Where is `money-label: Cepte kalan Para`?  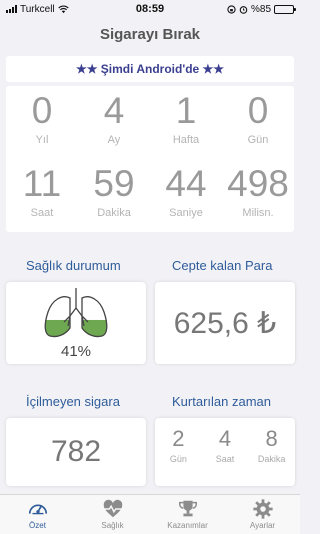
money-label: Cepte kalan Para is located at coordinates (222, 265).